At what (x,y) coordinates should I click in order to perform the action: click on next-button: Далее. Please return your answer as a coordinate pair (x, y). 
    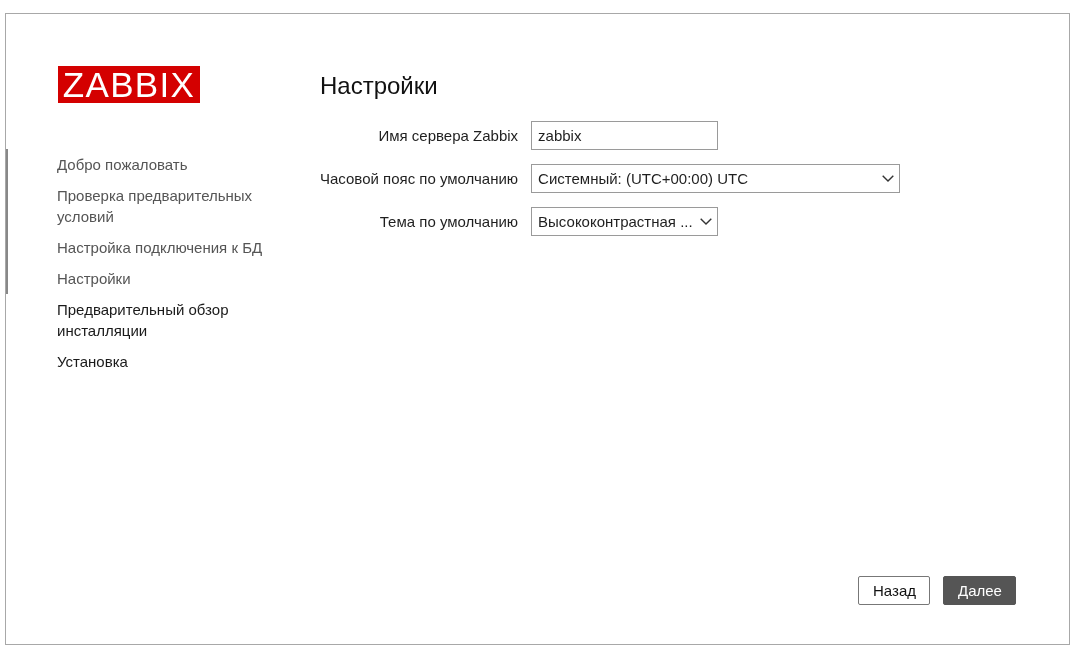
    Looking at the image, I should click on (979, 590).